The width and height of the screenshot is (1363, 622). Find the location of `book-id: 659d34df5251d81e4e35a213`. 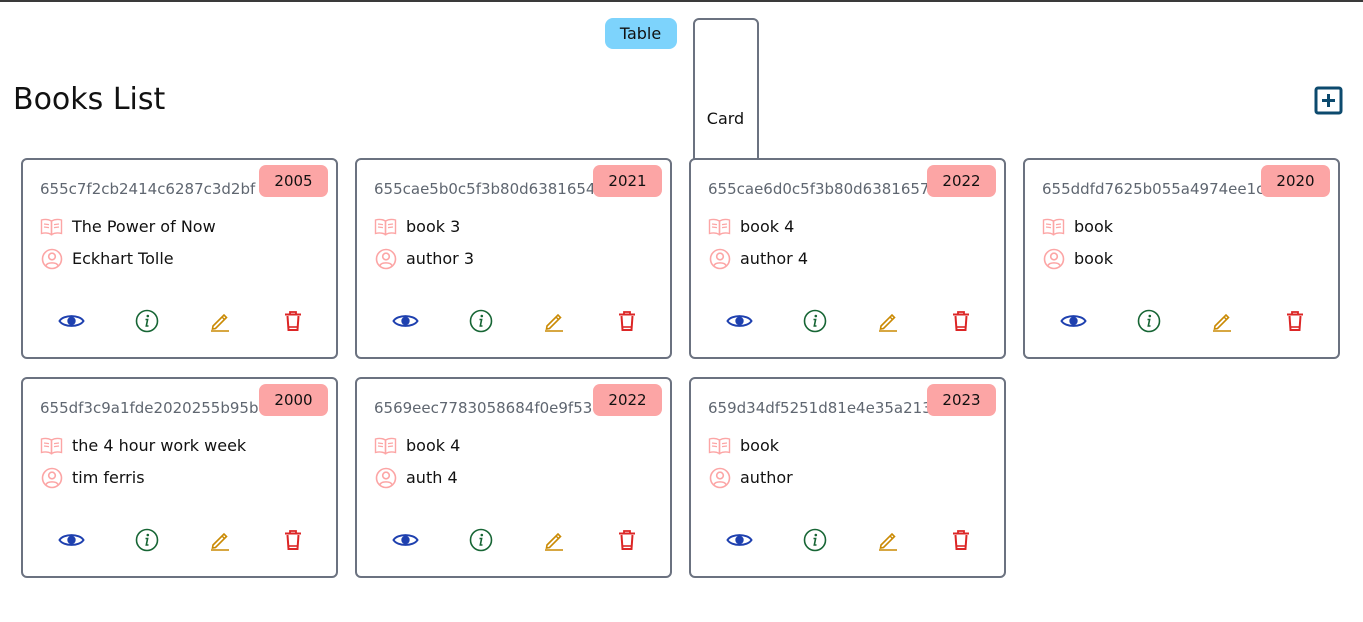

book-id: 659d34df5251d81e4e35a213 is located at coordinates (820, 408).